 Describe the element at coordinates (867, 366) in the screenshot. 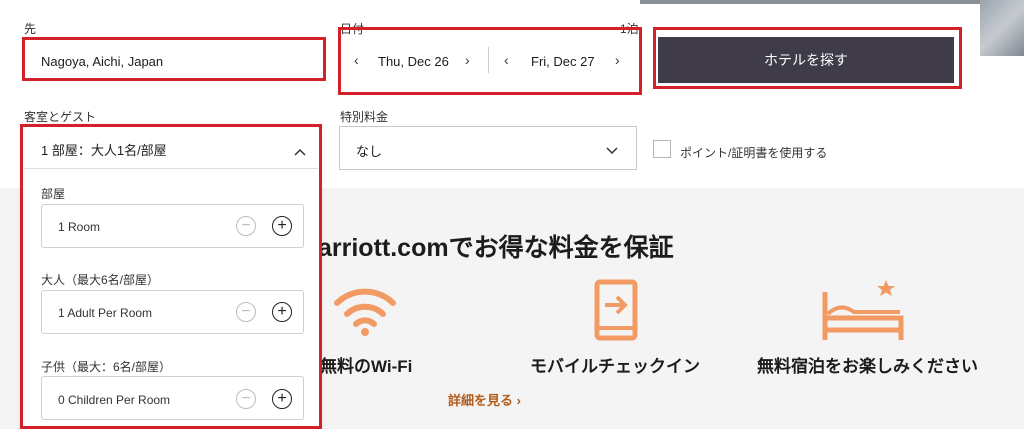

I see `feature-free-night-label: 無料宿泊をお楽しみください` at that location.